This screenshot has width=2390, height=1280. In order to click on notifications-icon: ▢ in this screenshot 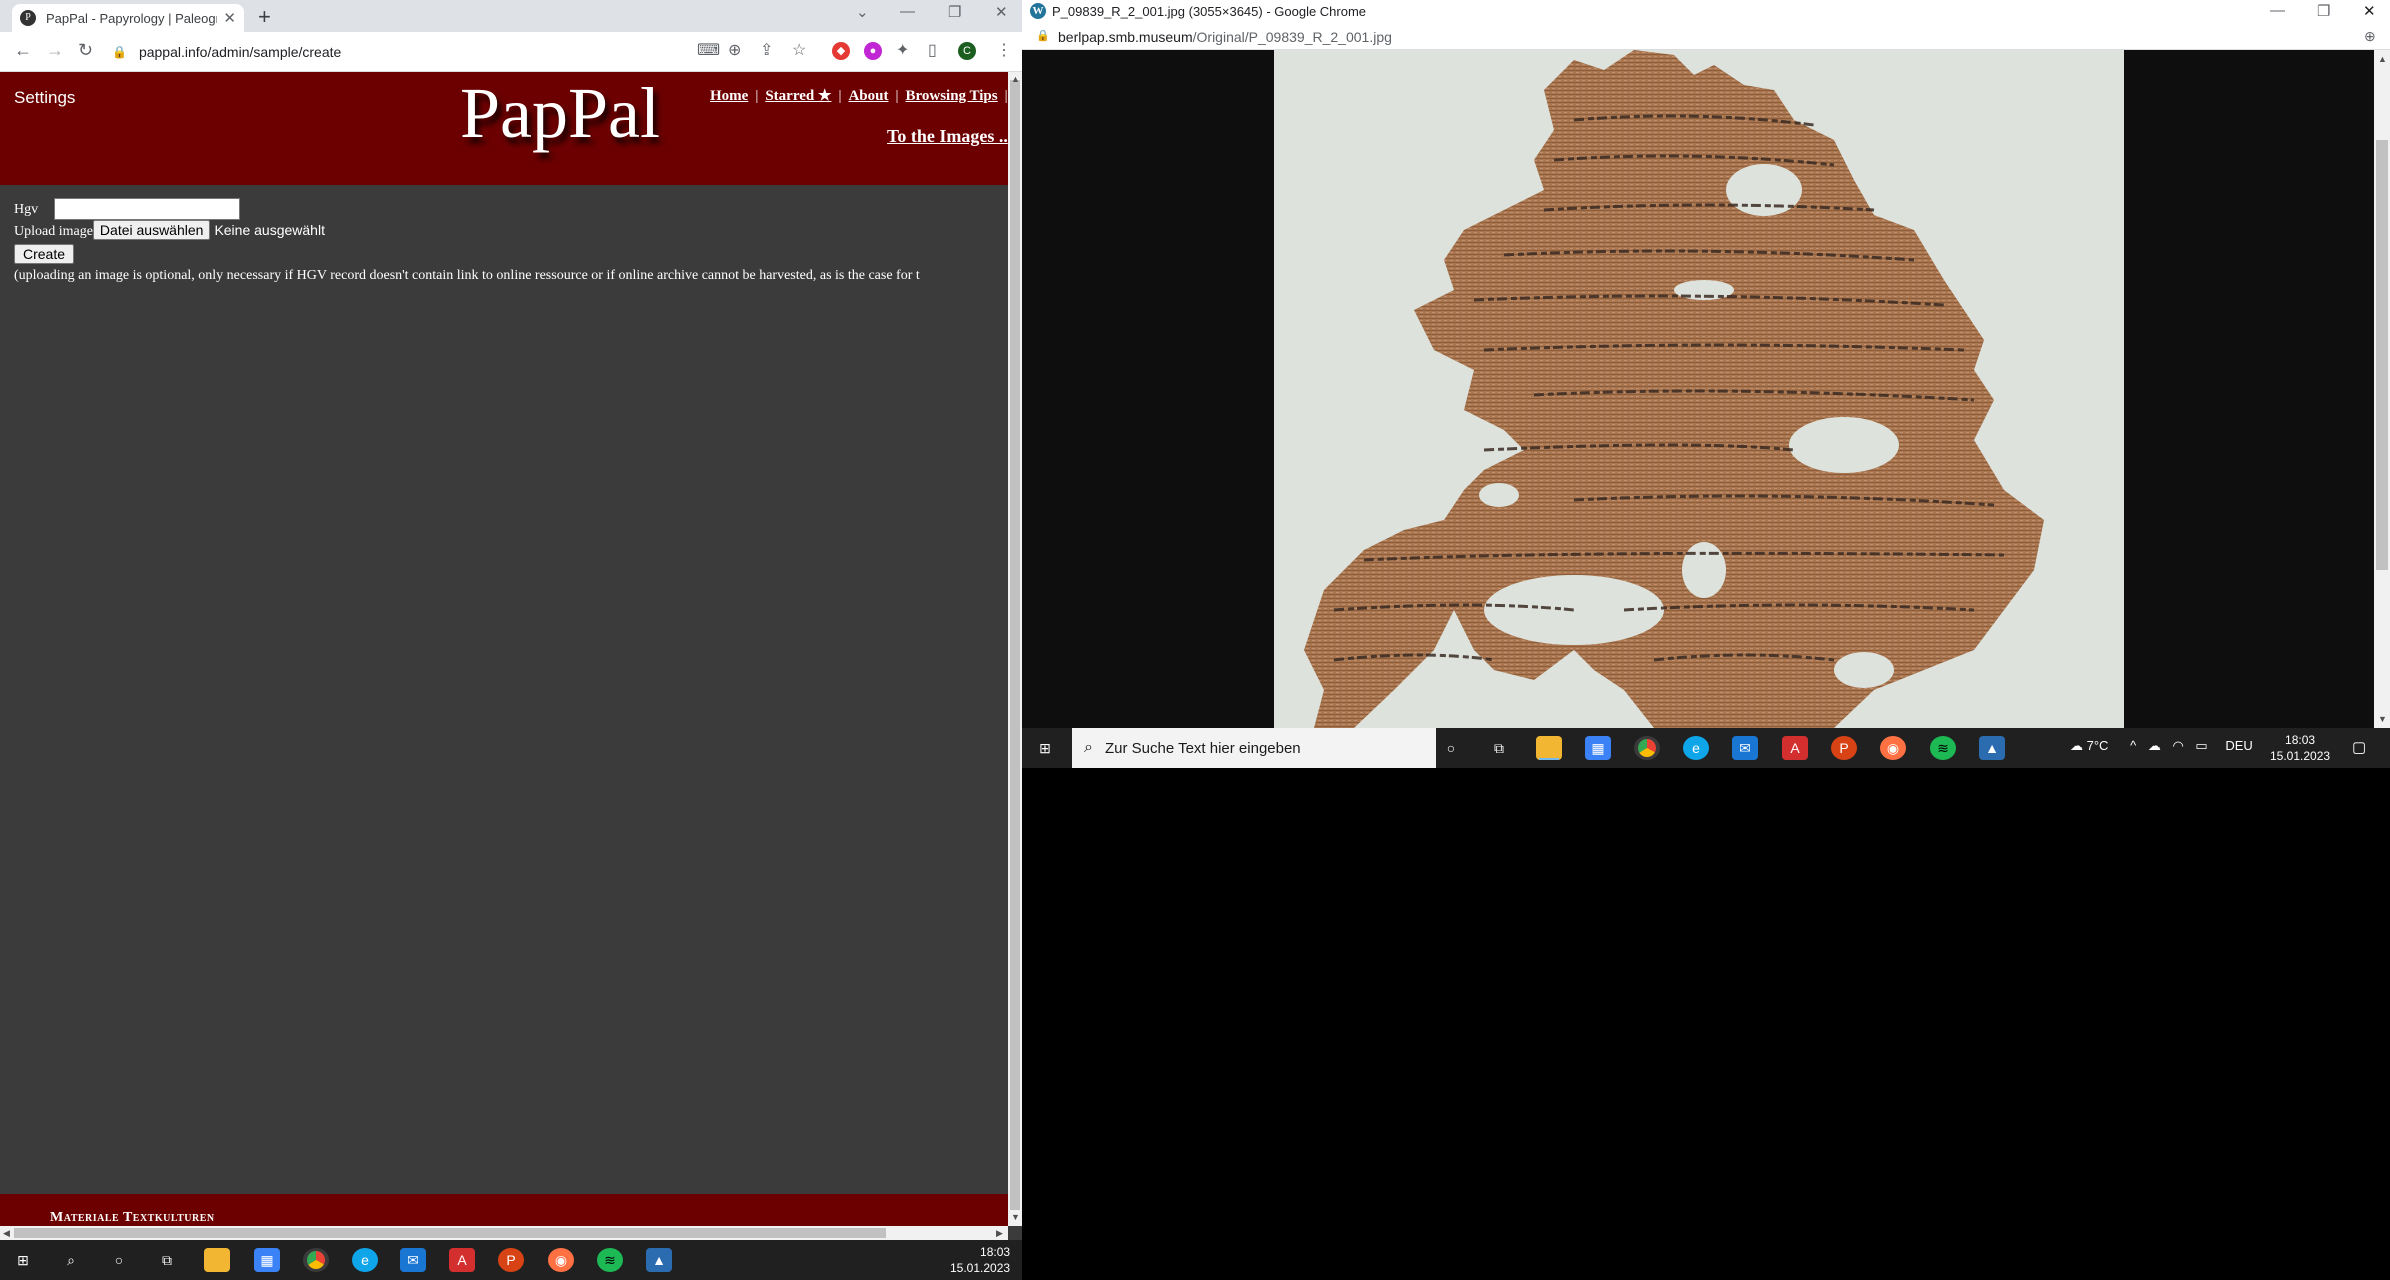, I will do `click(2359, 747)`.